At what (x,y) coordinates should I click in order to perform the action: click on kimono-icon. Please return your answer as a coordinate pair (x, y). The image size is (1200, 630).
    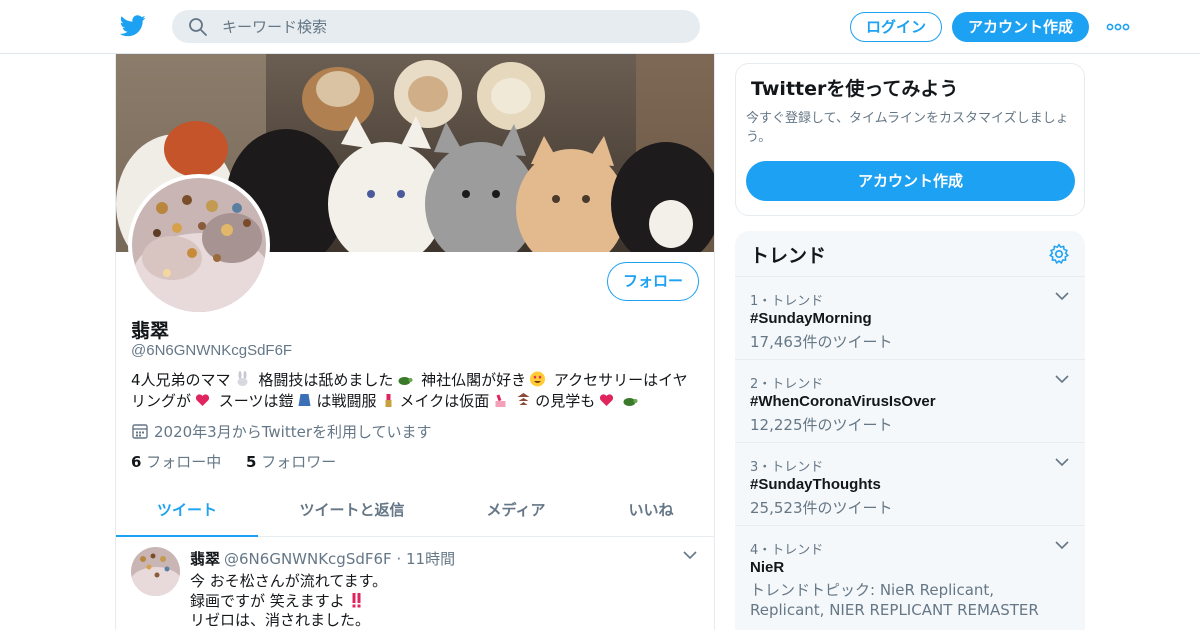
    Looking at the image, I should click on (304, 400).